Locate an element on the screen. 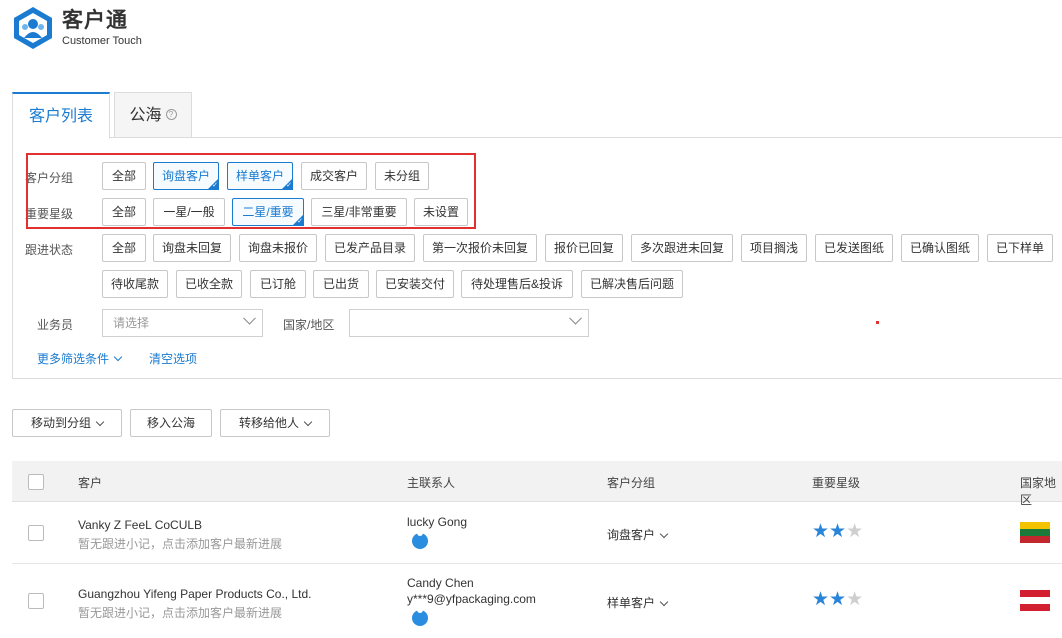 This screenshot has height=638, width=1062. chip-follow-shipped: 已出货 is located at coordinates (341, 284).